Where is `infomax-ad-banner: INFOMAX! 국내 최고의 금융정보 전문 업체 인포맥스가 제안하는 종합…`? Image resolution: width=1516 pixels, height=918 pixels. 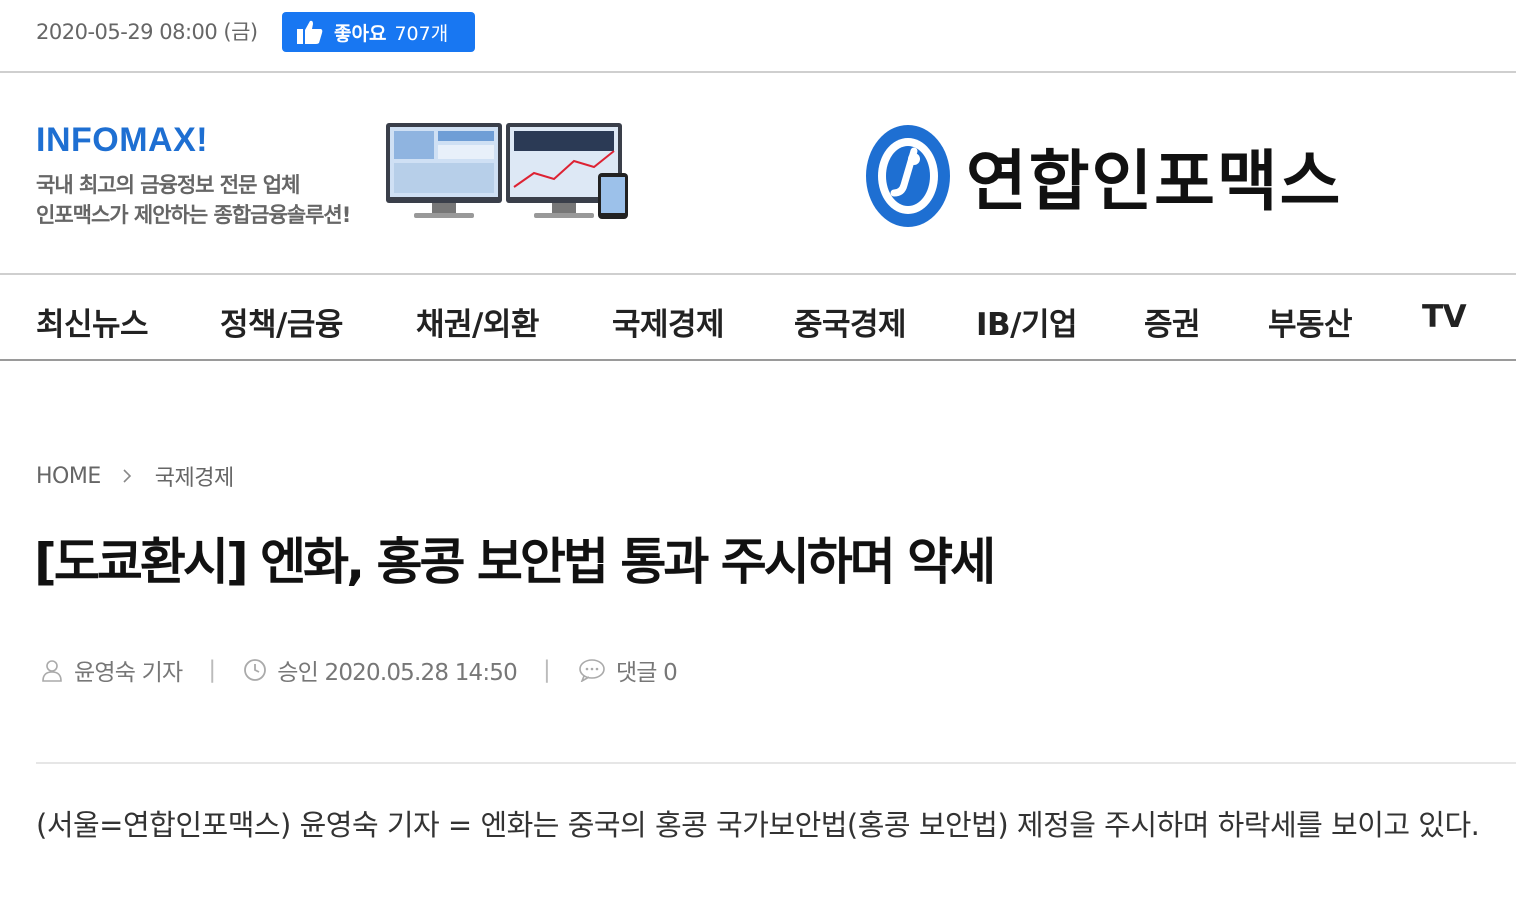 infomax-ad-banner: INFOMAX! 국내 최고의 금융정보 전문 업체 인포맥스가 제안하는 종합… is located at coordinates (336, 176).